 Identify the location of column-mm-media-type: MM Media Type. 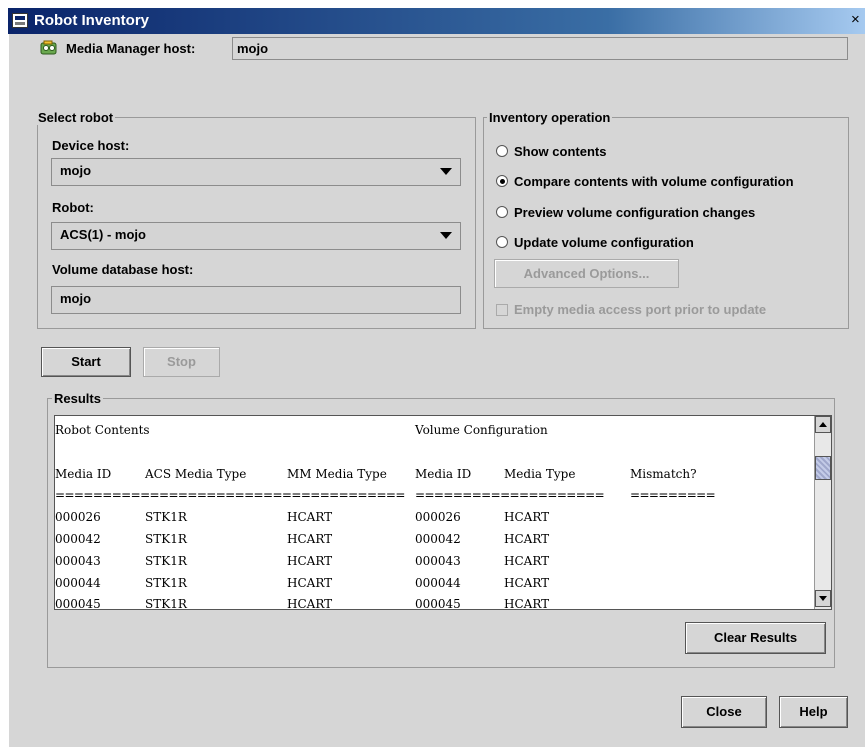
(337, 474).